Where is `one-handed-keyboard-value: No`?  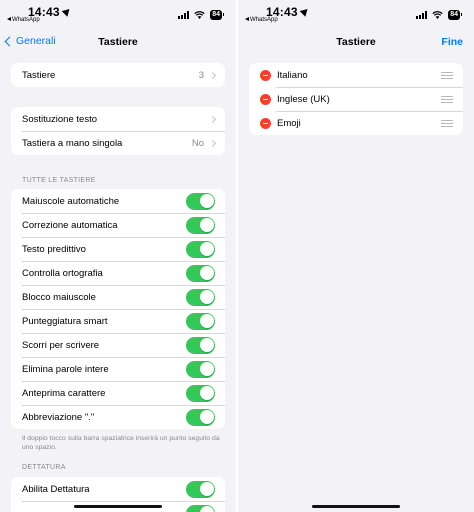 one-handed-keyboard-value: No is located at coordinates (197, 143).